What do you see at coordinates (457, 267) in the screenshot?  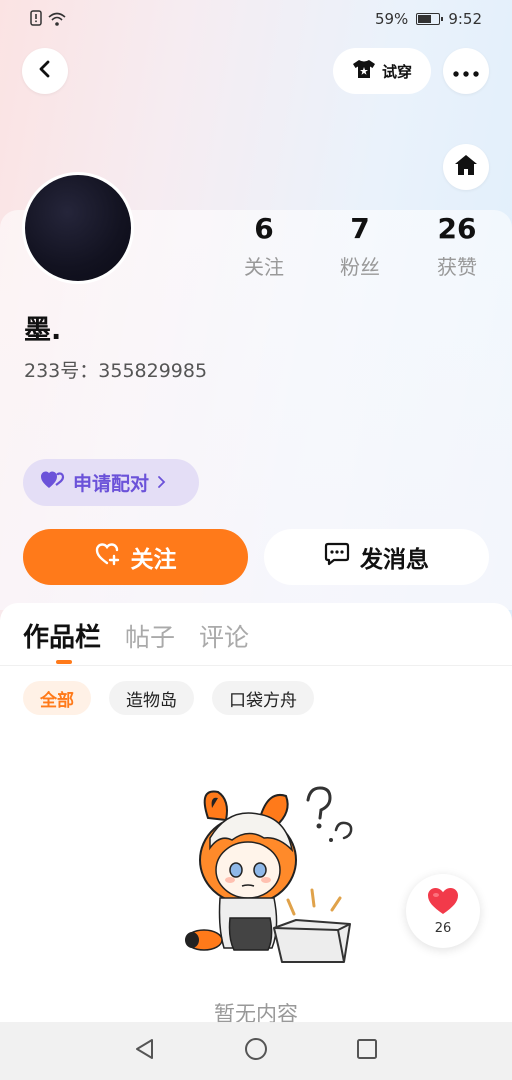 I see `stat-likes-label: 获赞` at bounding box center [457, 267].